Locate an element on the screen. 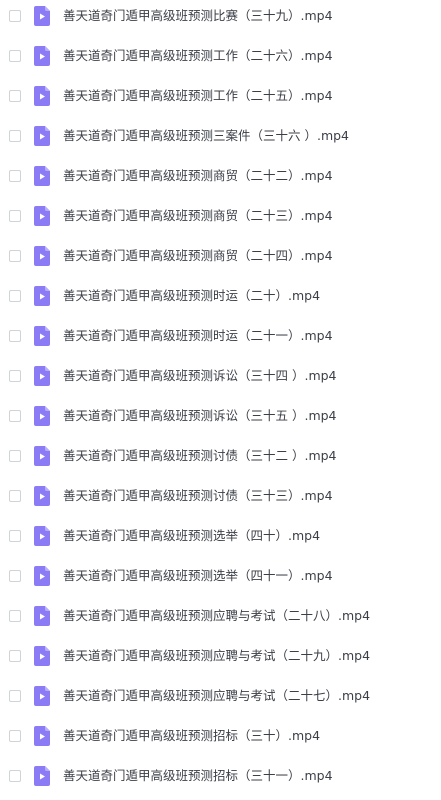  file-name: 善天道奇门遁甲高级班预测商贸（二十二）.mp4 is located at coordinates (198, 176).